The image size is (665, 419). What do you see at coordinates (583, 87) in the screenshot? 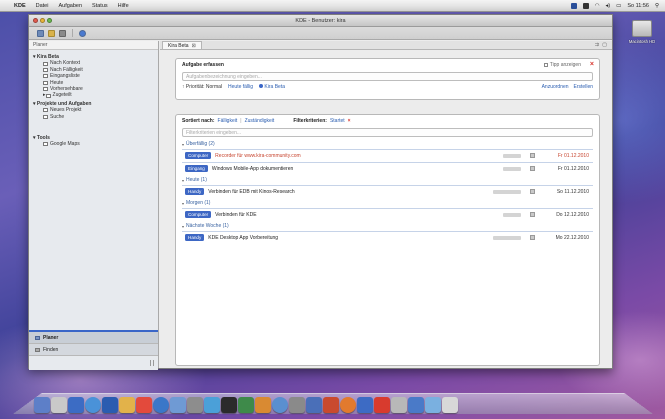
I see `create-button: Erstellen` at bounding box center [583, 87].